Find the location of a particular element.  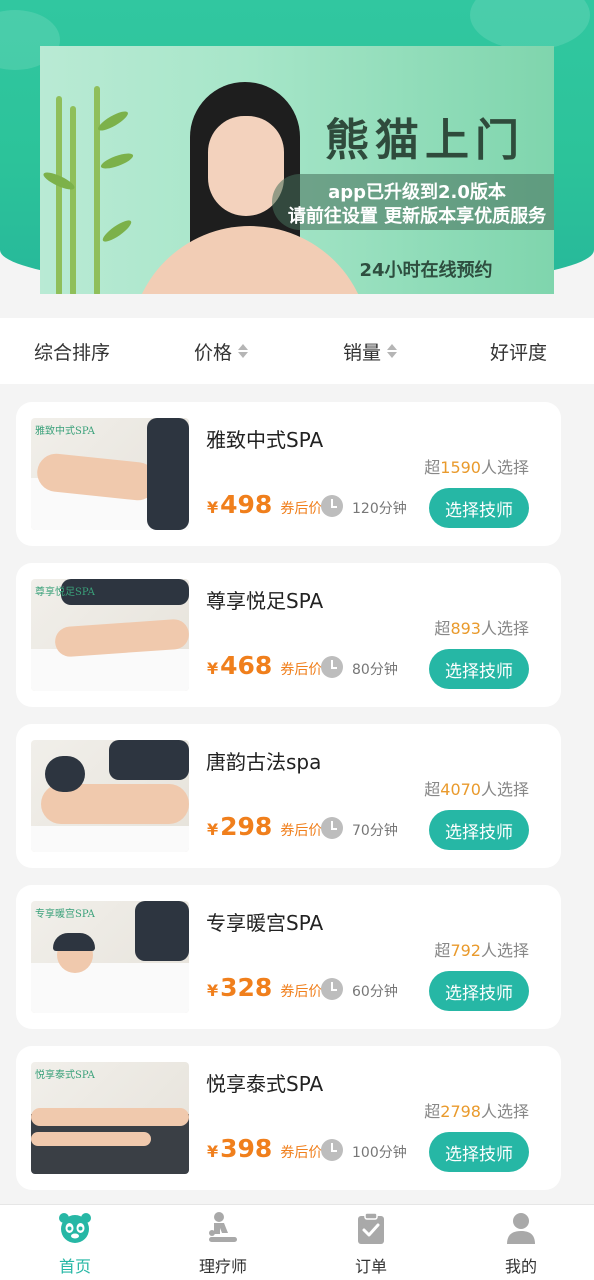

user-profile-icon is located at coordinates (521, 1228).